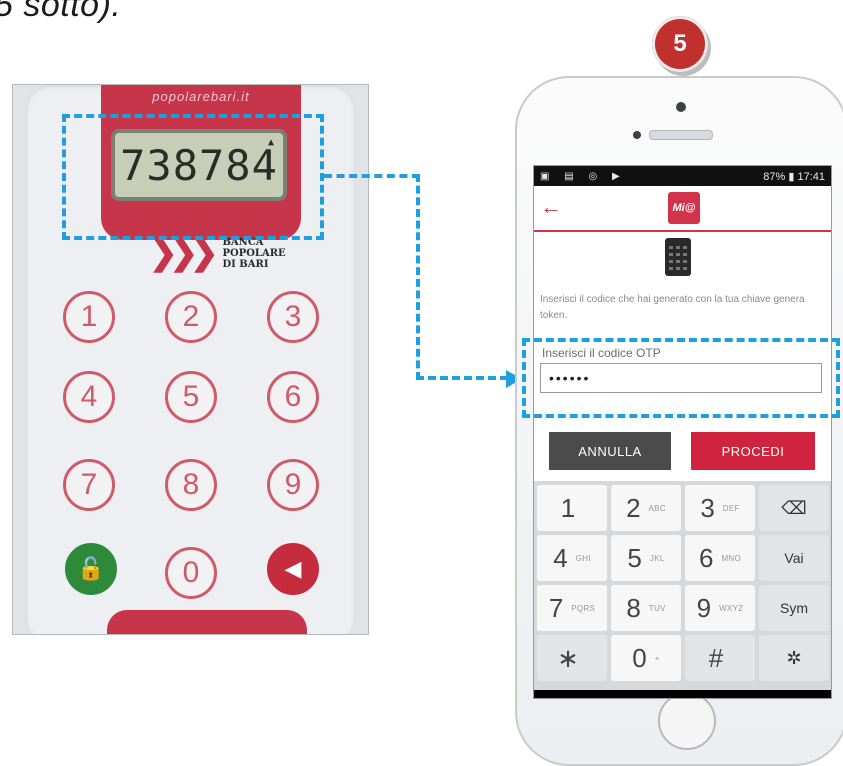 The width and height of the screenshot is (843, 766). I want to click on settings-key: ✲, so click(794, 658).